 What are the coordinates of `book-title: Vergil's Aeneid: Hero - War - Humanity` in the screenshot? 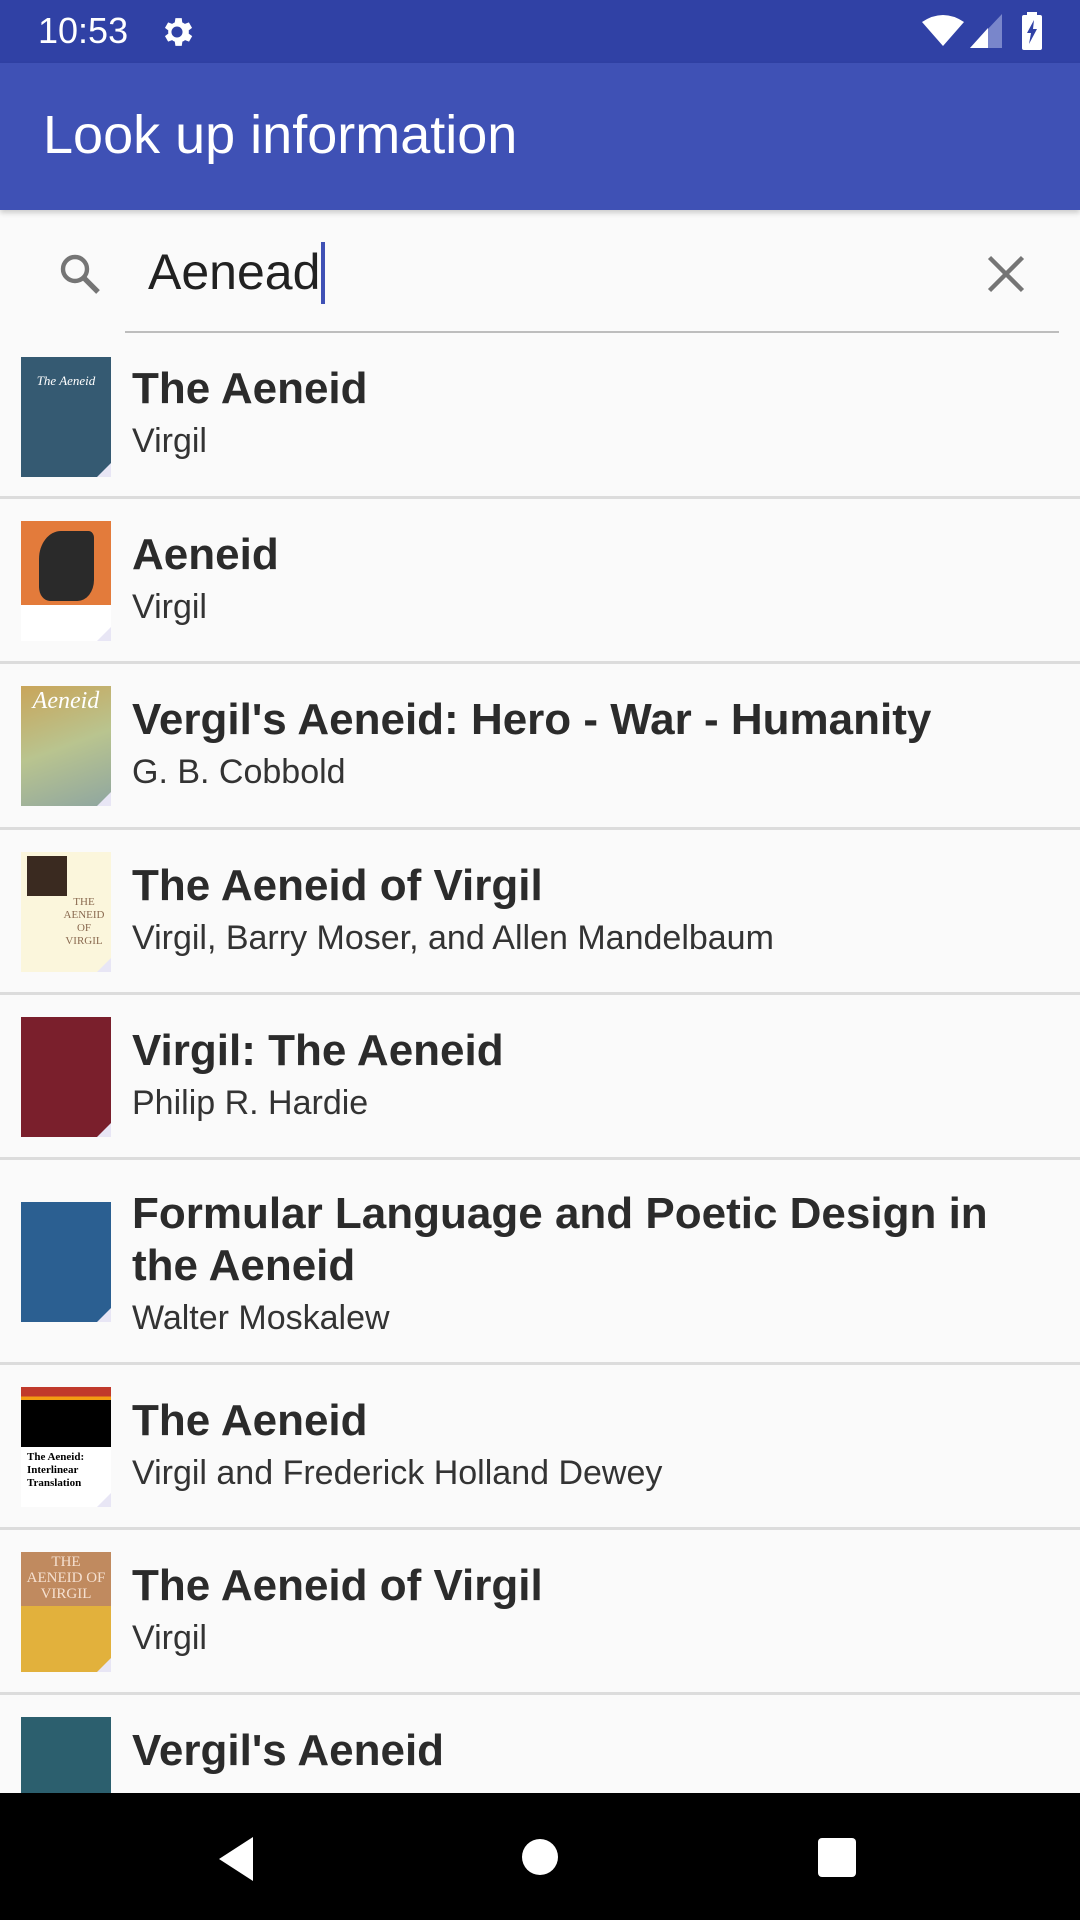 It's located at (532, 719).